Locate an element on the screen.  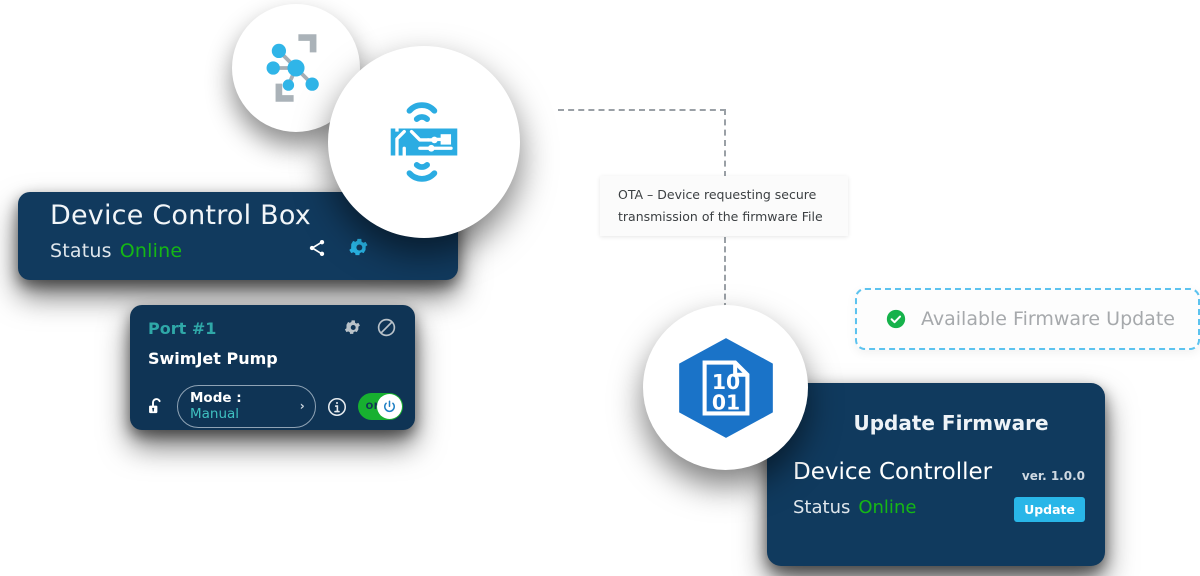
binary-file-hexagon-icon: 10 01 is located at coordinates (725, 387).